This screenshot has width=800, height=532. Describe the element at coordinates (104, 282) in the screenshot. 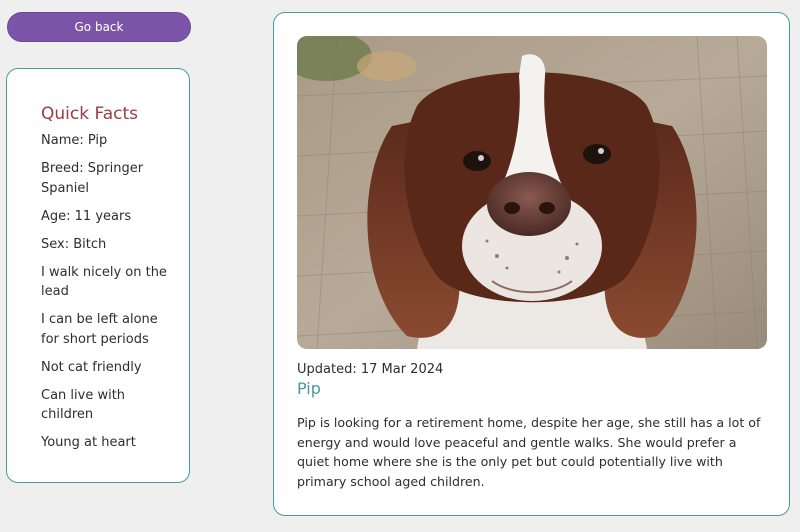

I see `fact-item: I walk nicely on the lead` at that location.